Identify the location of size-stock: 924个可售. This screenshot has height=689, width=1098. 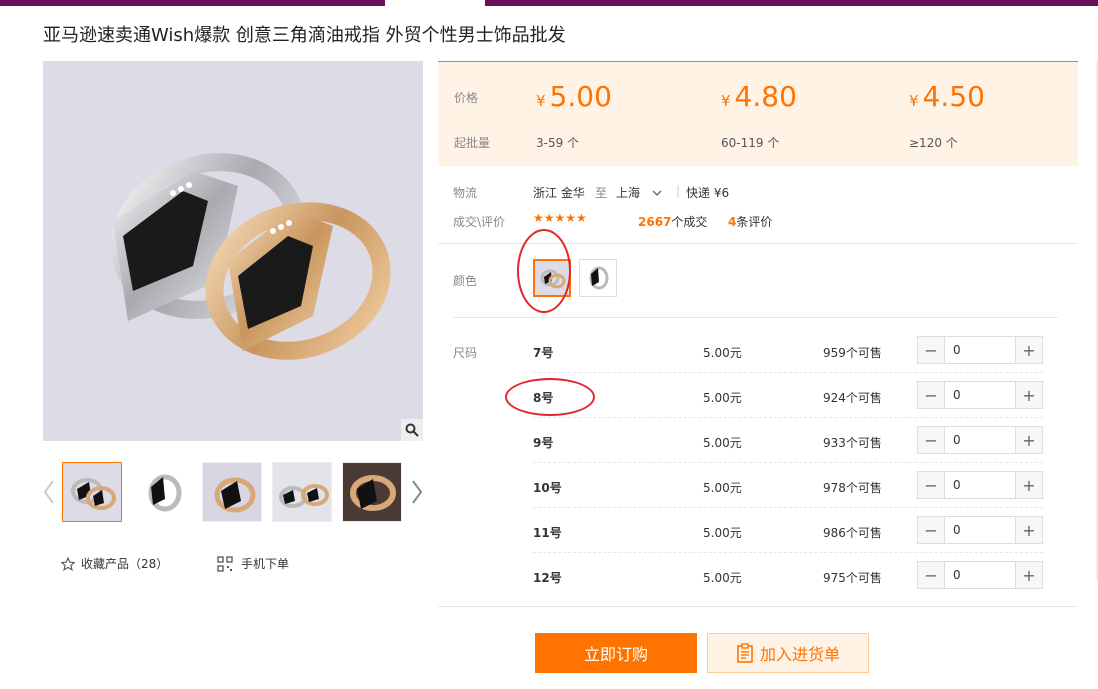
(852, 398).